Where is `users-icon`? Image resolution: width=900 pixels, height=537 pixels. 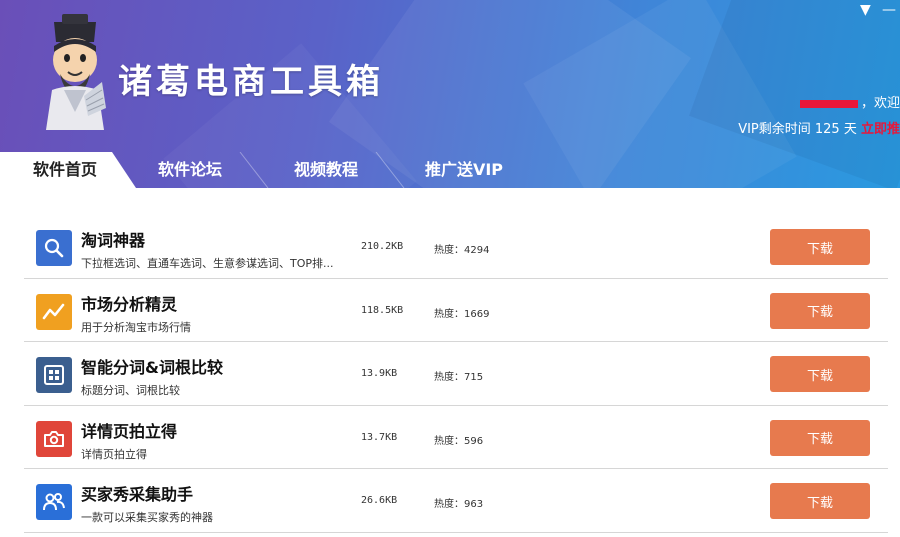
users-icon is located at coordinates (54, 502).